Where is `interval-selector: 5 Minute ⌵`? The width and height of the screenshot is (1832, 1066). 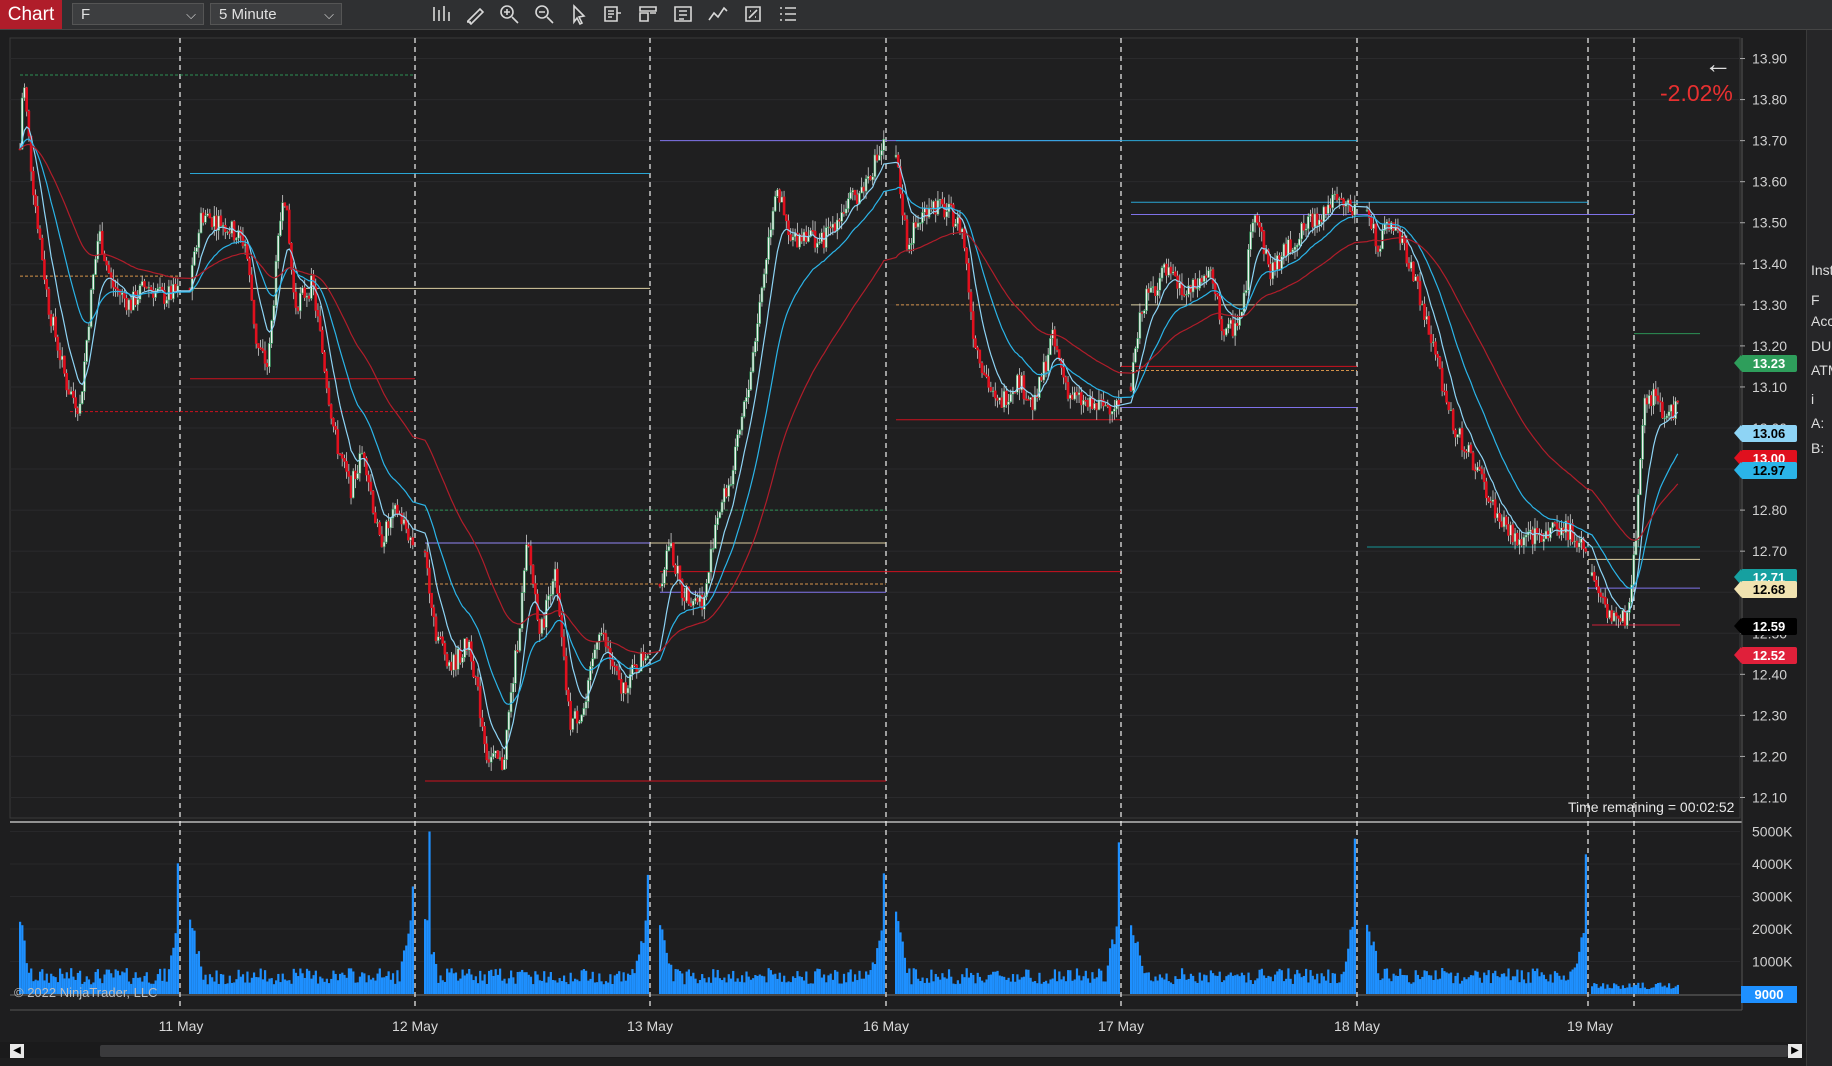 interval-selector: 5 Minute ⌵ is located at coordinates (276, 14).